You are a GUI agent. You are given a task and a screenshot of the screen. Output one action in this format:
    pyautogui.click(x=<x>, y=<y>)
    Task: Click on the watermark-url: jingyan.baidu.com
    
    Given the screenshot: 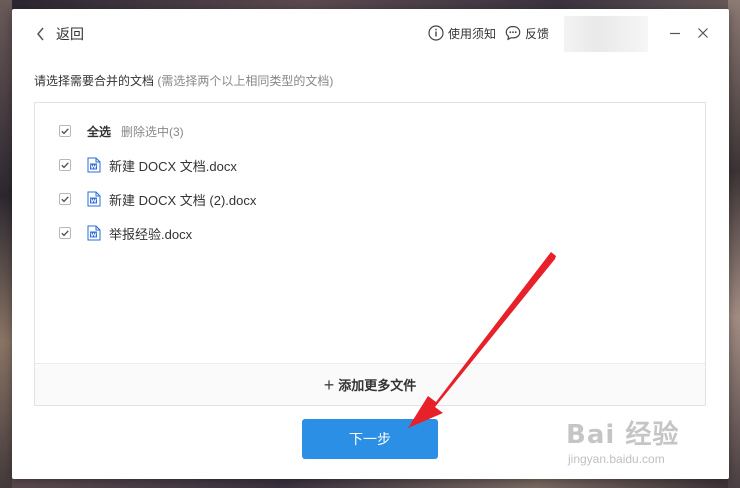 What is the action you would take?
    pyautogui.click(x=616, y=459)
    